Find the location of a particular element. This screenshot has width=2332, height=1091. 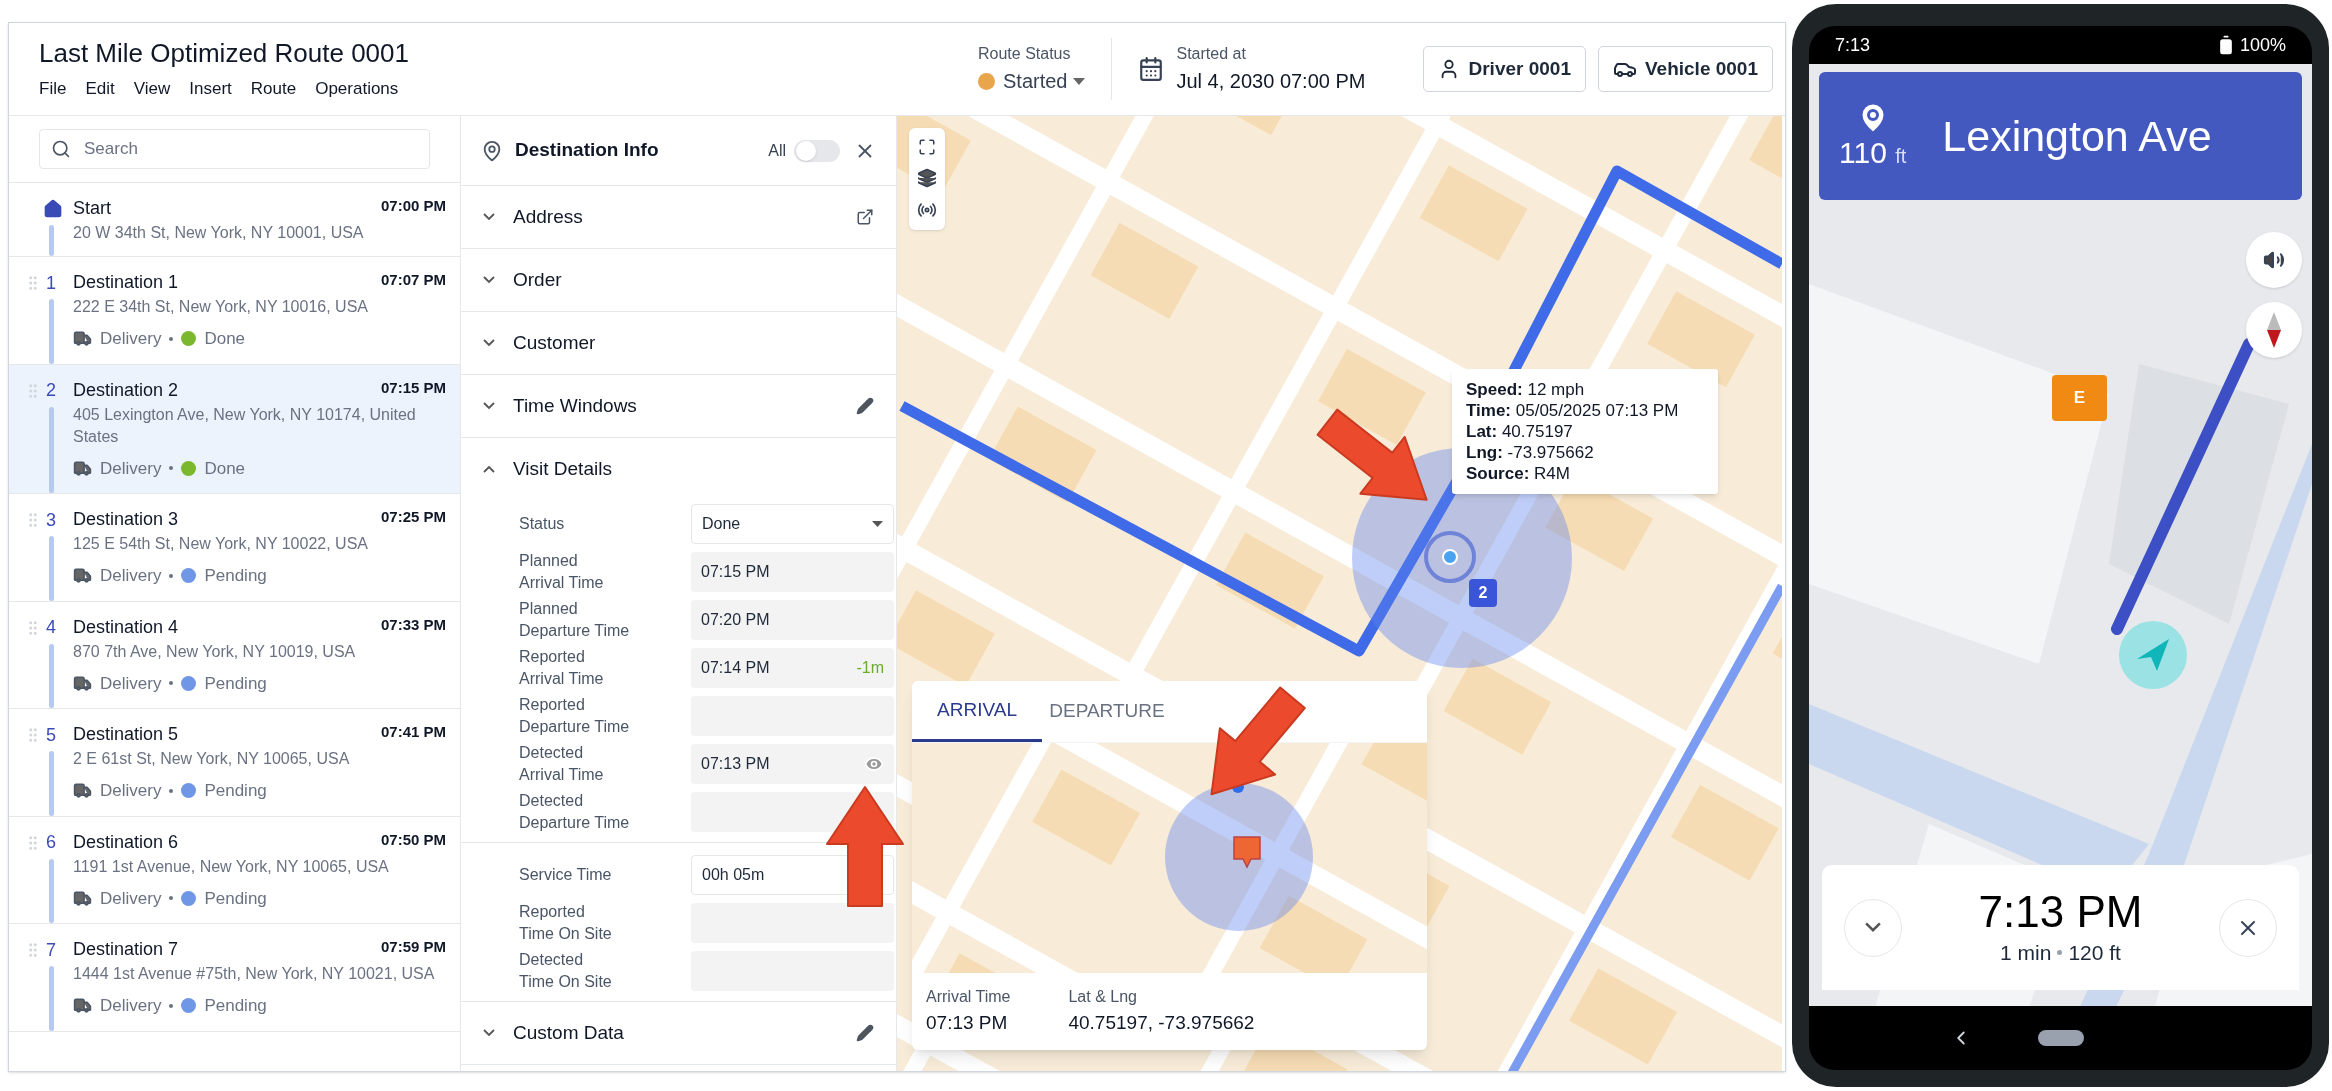

driver-button: Driver 0001 is located at coordinates (1504, 69).